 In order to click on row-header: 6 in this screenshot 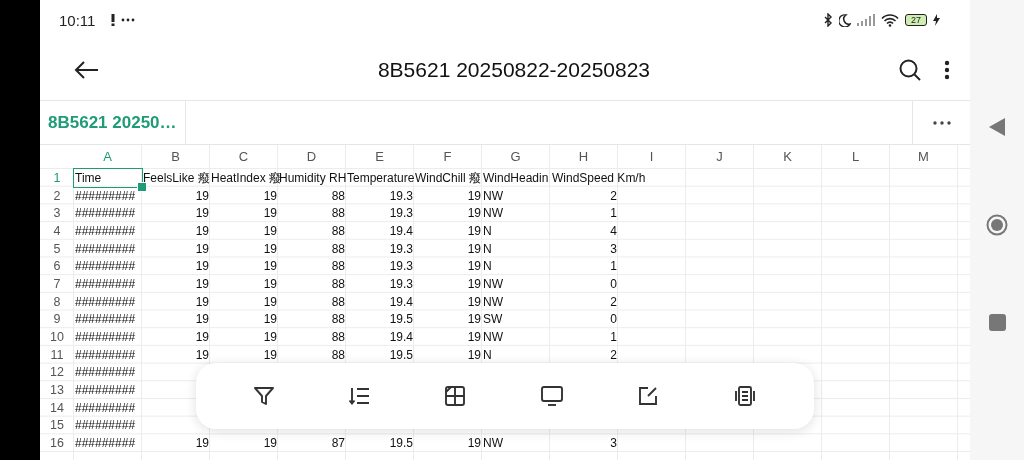, I will do `click(57, 266)`.